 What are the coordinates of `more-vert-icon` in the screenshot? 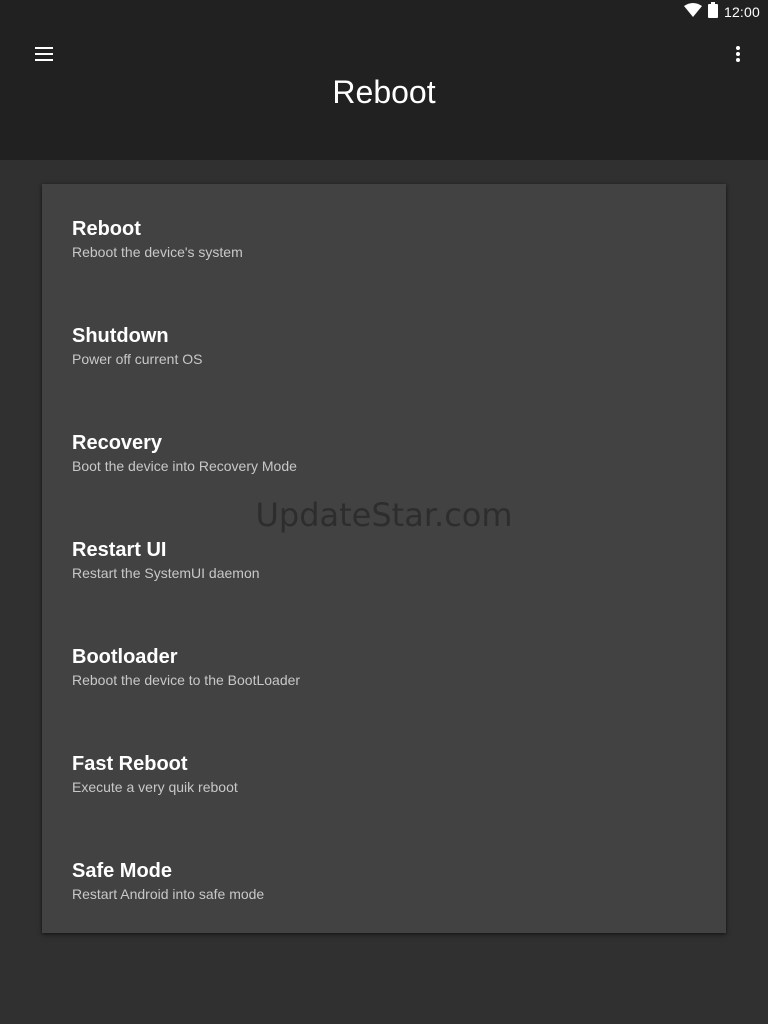 It's located at (738, 56).